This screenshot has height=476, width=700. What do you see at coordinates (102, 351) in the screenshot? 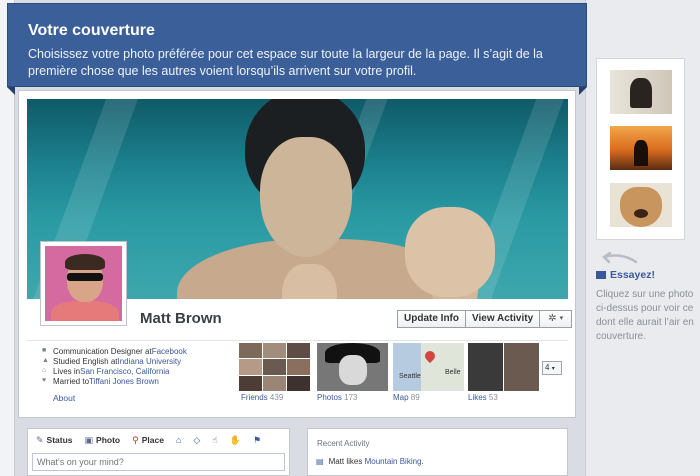
I see `info-text: Communication Designer at` at bounding box center [102, 351].